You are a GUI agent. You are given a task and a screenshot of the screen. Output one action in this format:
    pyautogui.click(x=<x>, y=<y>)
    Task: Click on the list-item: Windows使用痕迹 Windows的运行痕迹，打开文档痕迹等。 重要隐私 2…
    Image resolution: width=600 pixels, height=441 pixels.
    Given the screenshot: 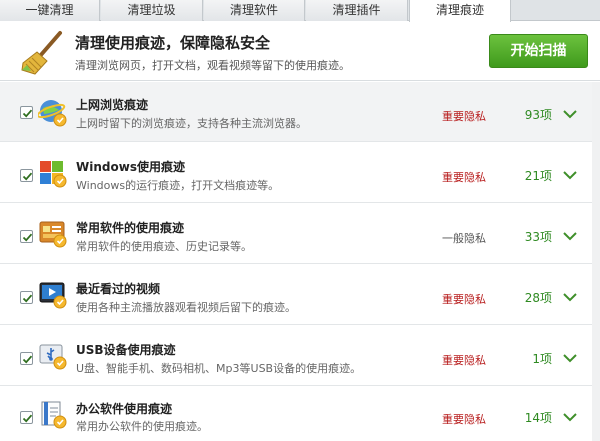 What is the action you would take?
    pyautogui.click(x=300, y=173)
    